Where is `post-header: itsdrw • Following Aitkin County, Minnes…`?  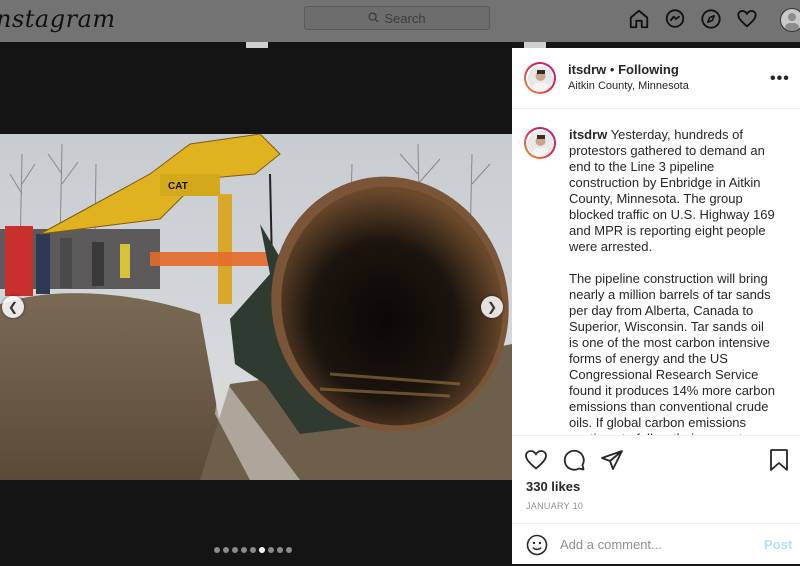
post-header: itsdrw • Following Aitkin County, Minnes… is located at coordinates (656, 78).